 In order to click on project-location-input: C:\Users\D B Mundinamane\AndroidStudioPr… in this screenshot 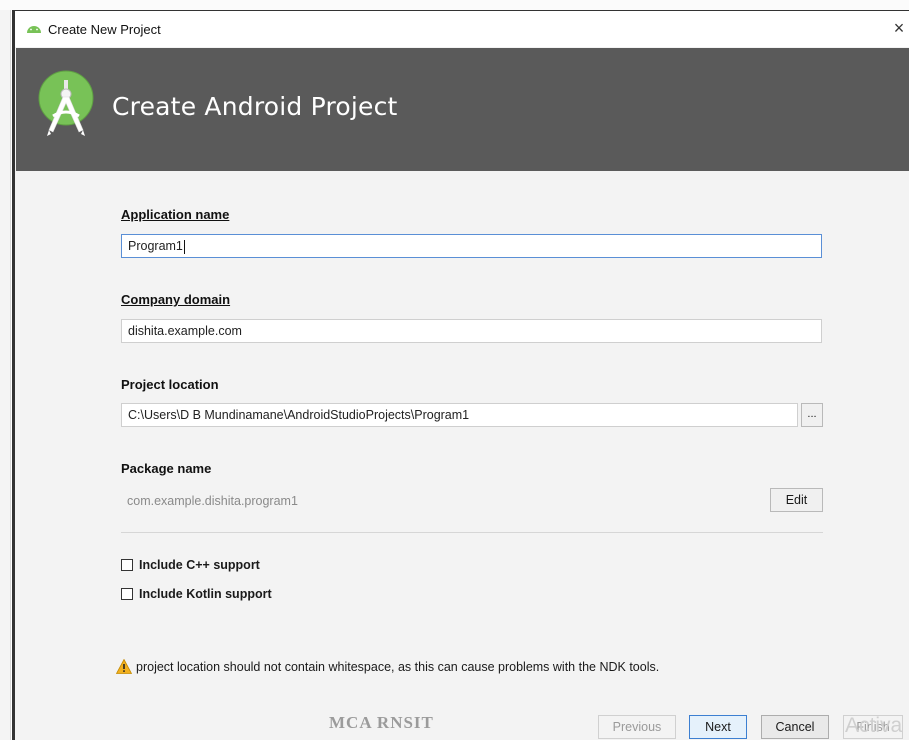, I will do `click(459, 415)`.